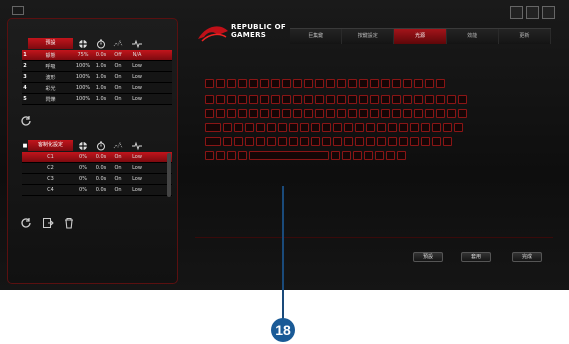 Image resolution: width=569 pixels, height=344 pixels. I want to click on table-row: C4 0% 0.0s On Low, so click(97, 190).